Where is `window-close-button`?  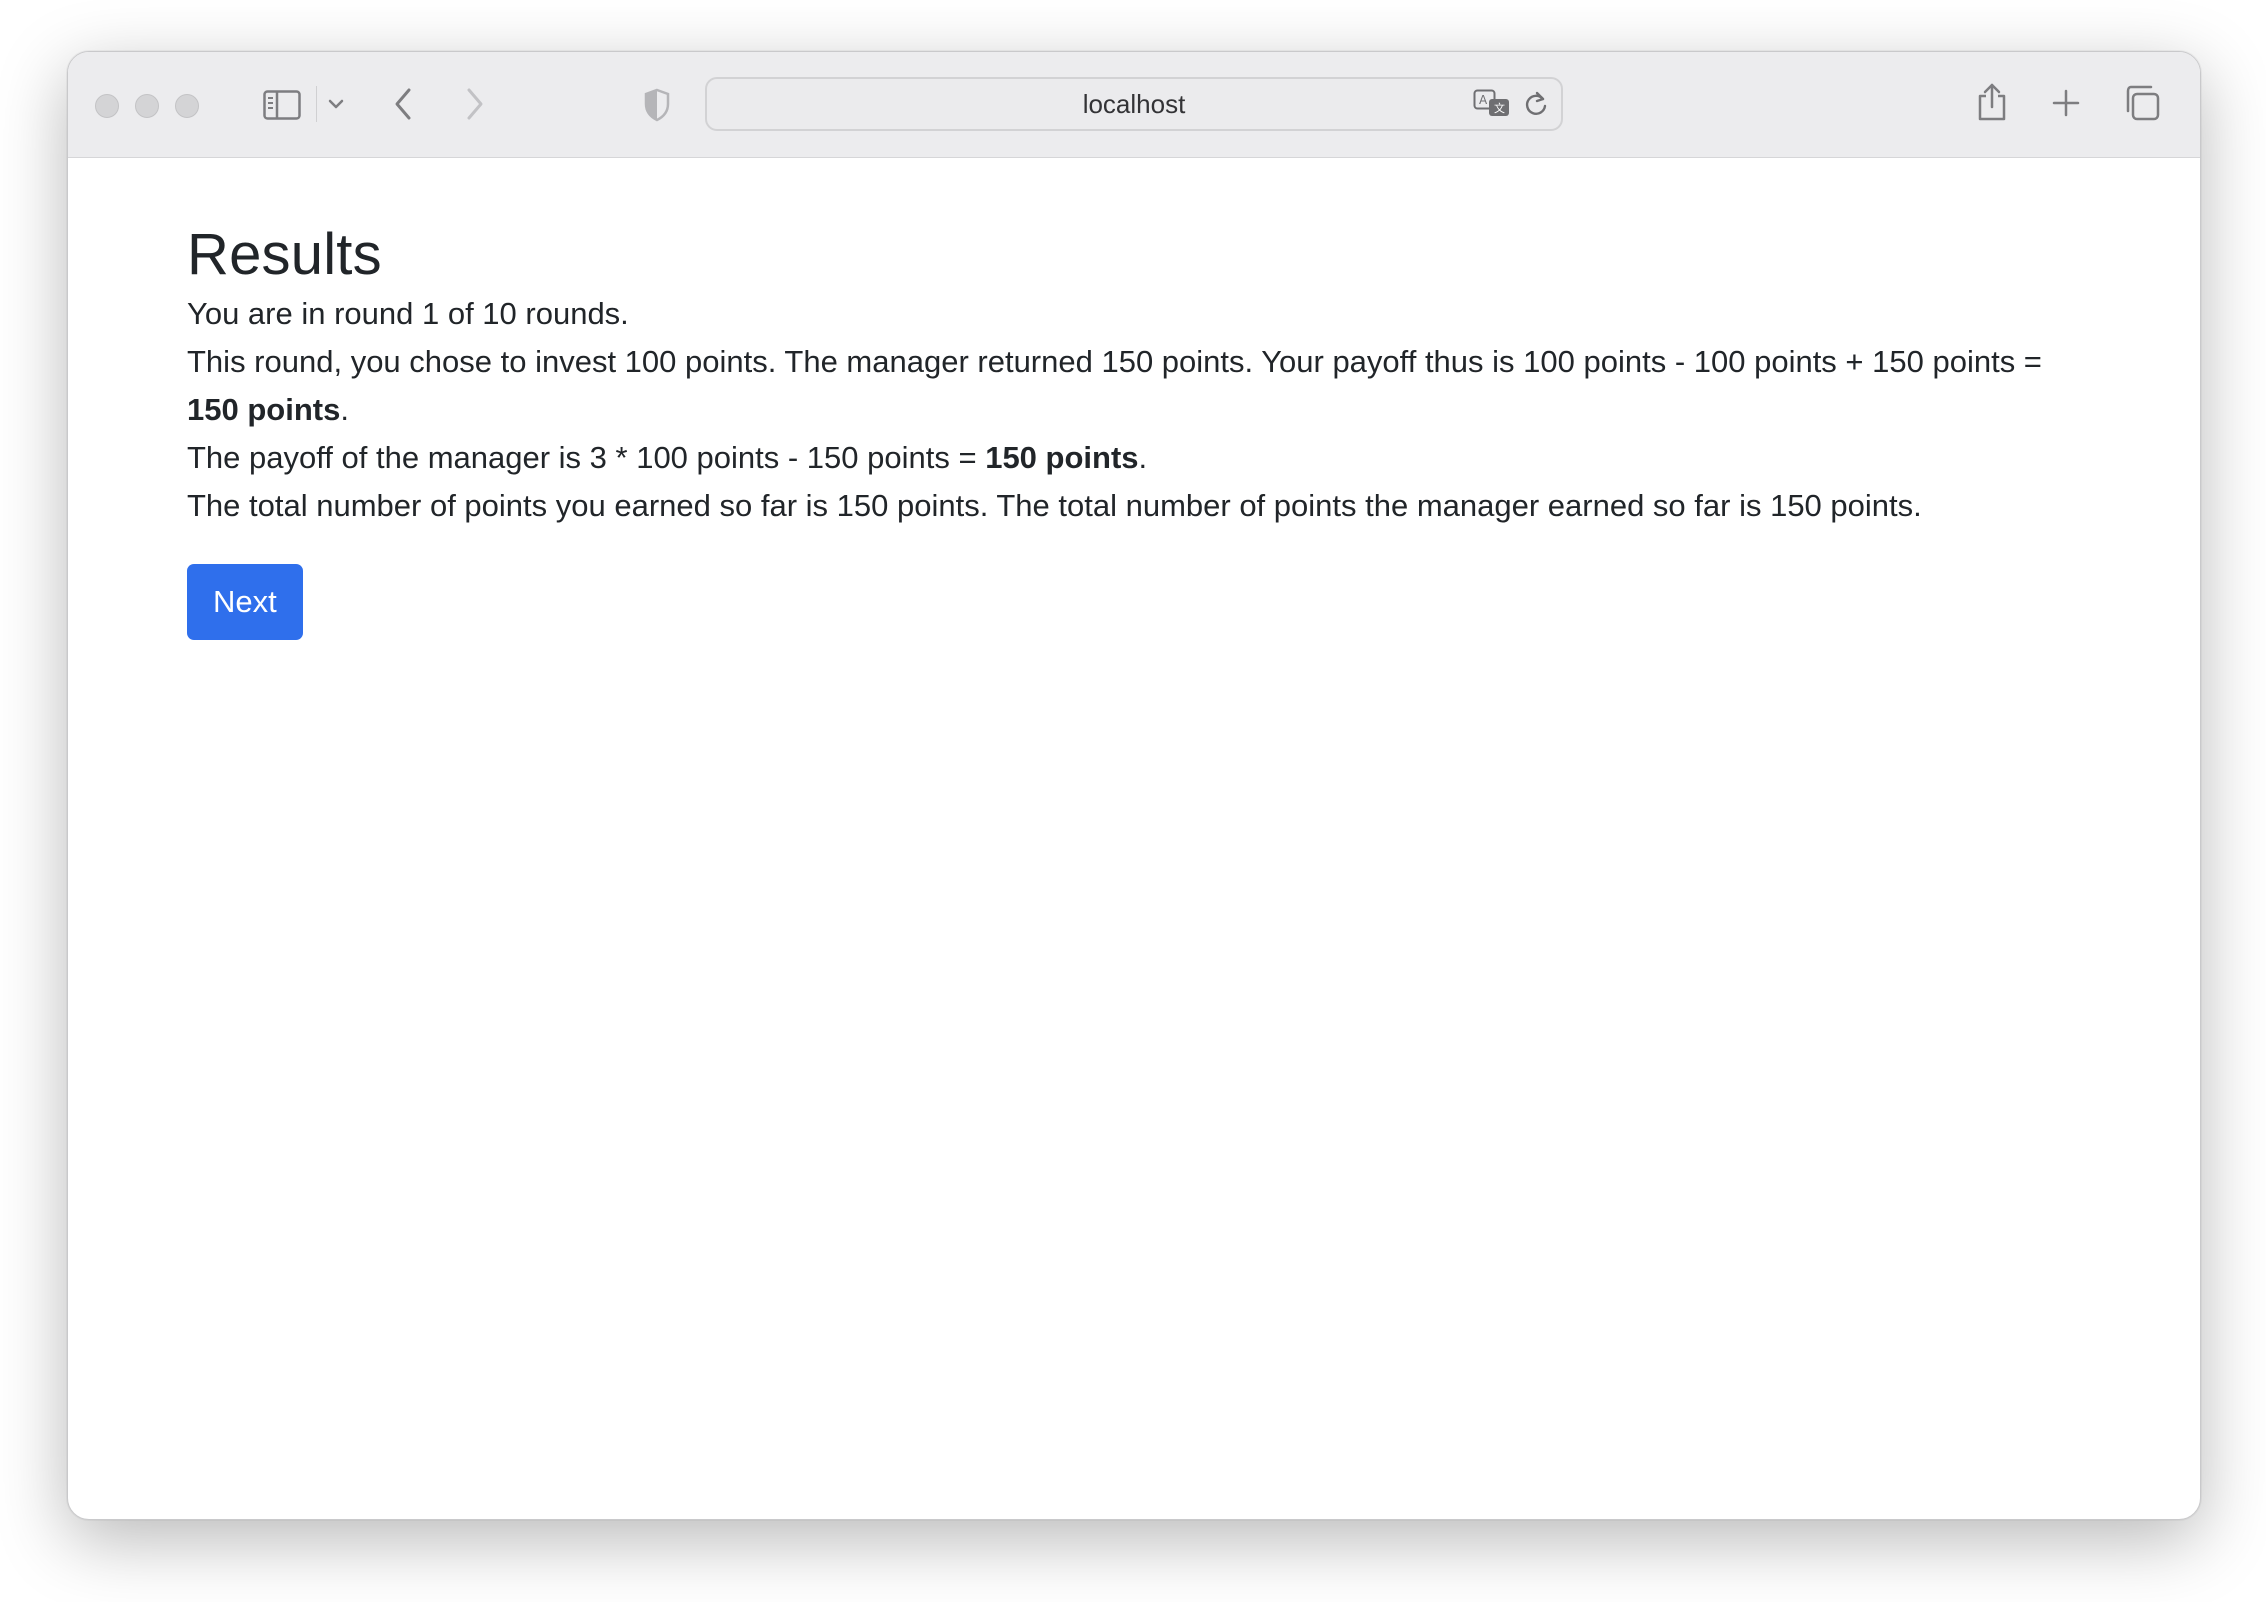 window-close-button is located at coordinates (107, 106).